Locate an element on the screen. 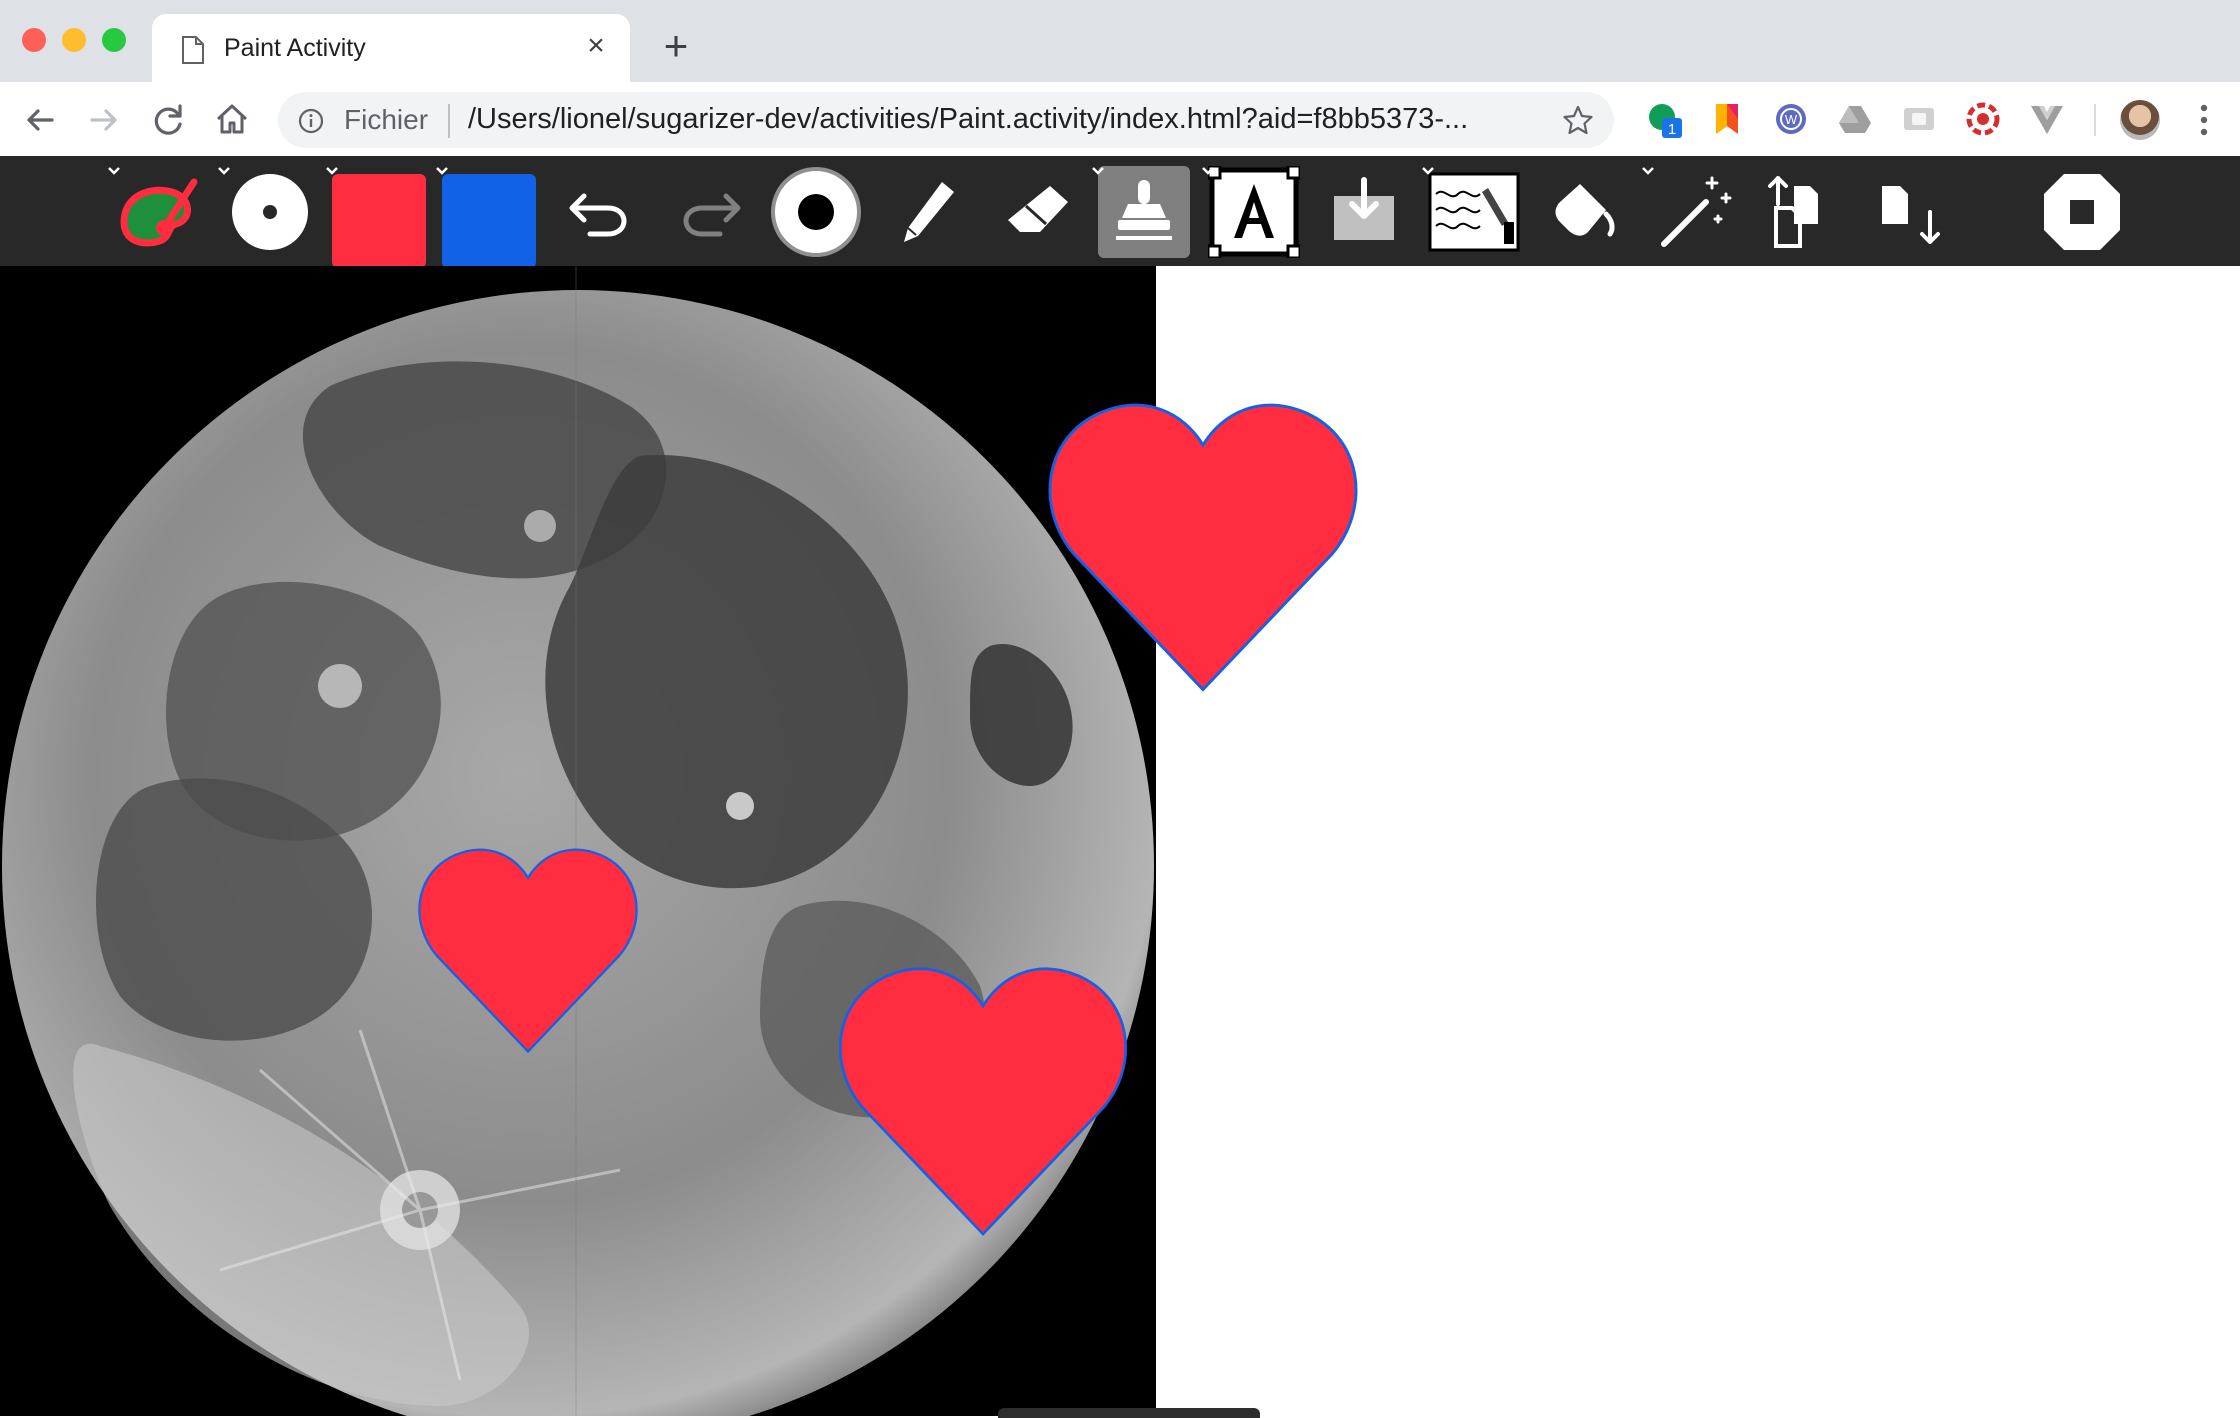 The height and width of the screenshot is (1418, 2240). minimize-window-button is located at coordinates (74, 40).